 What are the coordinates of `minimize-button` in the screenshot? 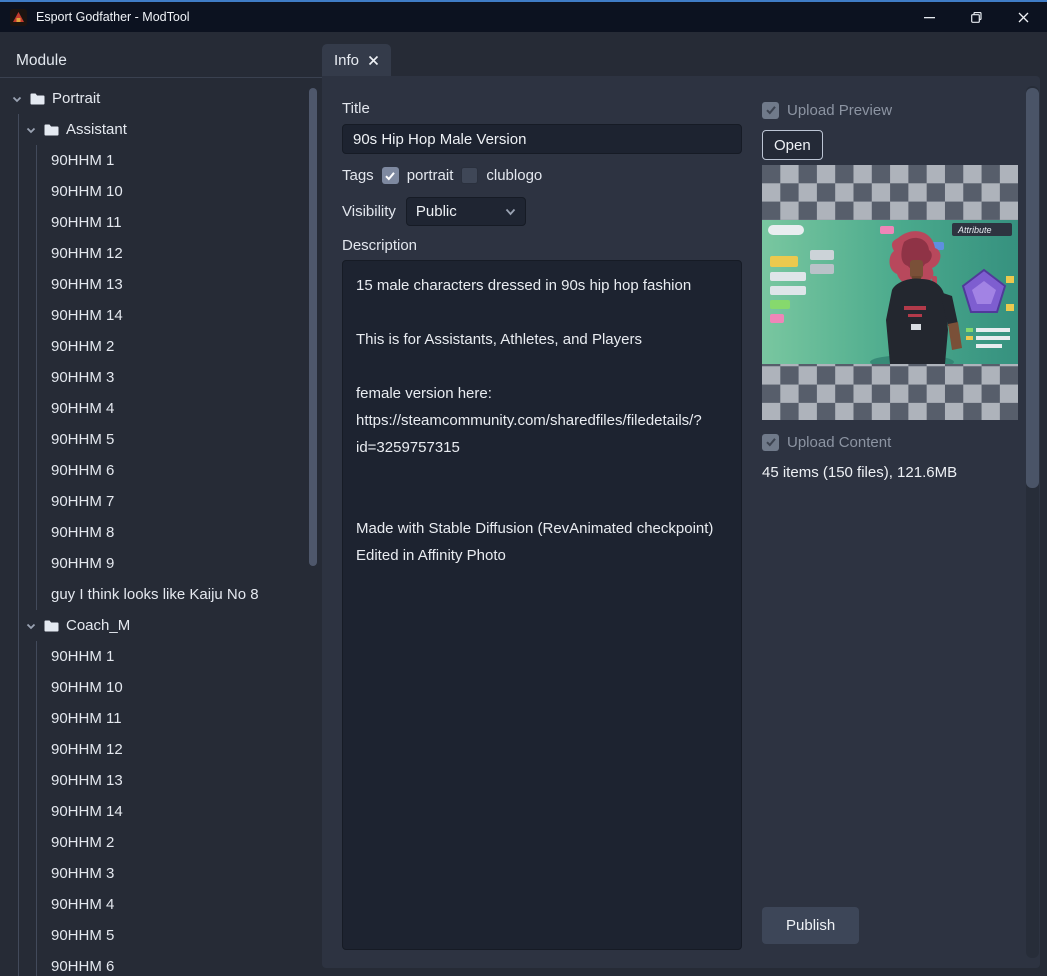 It's located at (929, 17).